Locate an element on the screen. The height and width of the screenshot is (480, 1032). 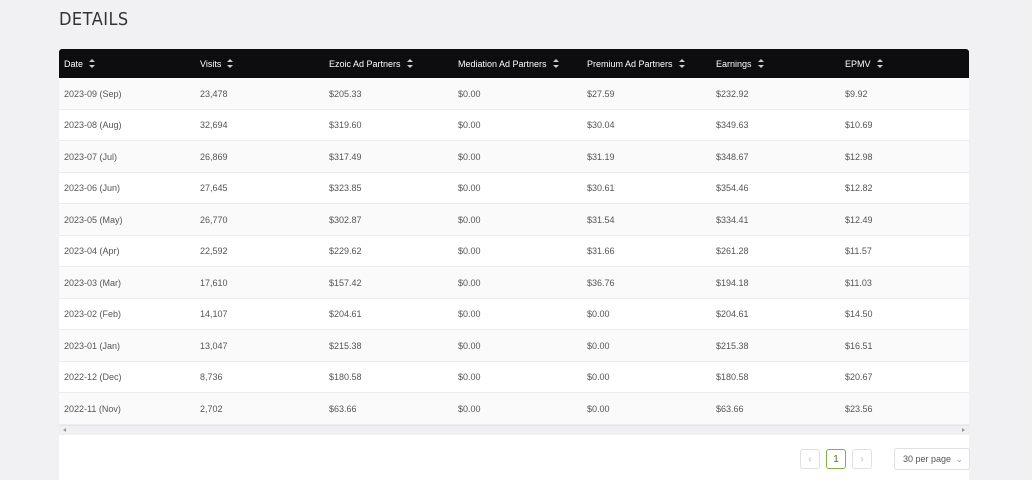
cell-visits: 27,645 is located at coordinates (214, 188).